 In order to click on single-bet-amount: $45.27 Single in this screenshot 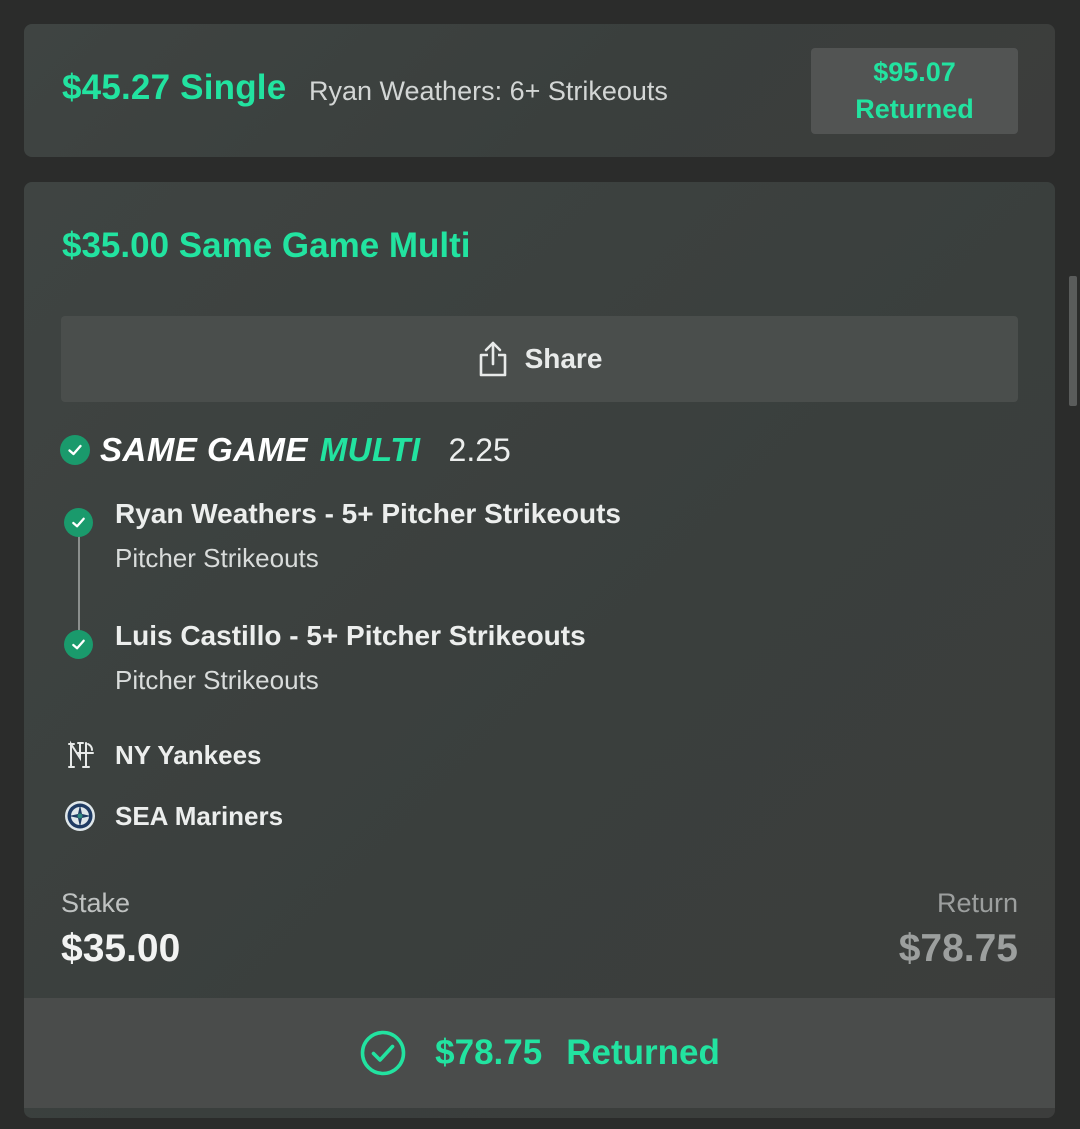, I will do `click(174, 87)`.